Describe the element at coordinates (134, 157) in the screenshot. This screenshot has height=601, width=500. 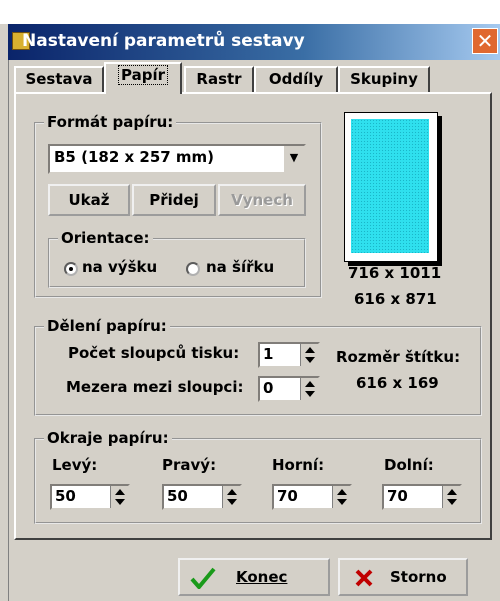
I see `paper-format-value: B5 (182 x 257 mm)` at that location.